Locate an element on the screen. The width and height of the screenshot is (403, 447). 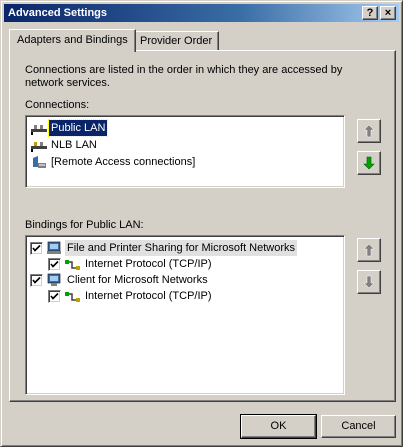
window-title: Advanced Settings is located at coordinates (58, 13).